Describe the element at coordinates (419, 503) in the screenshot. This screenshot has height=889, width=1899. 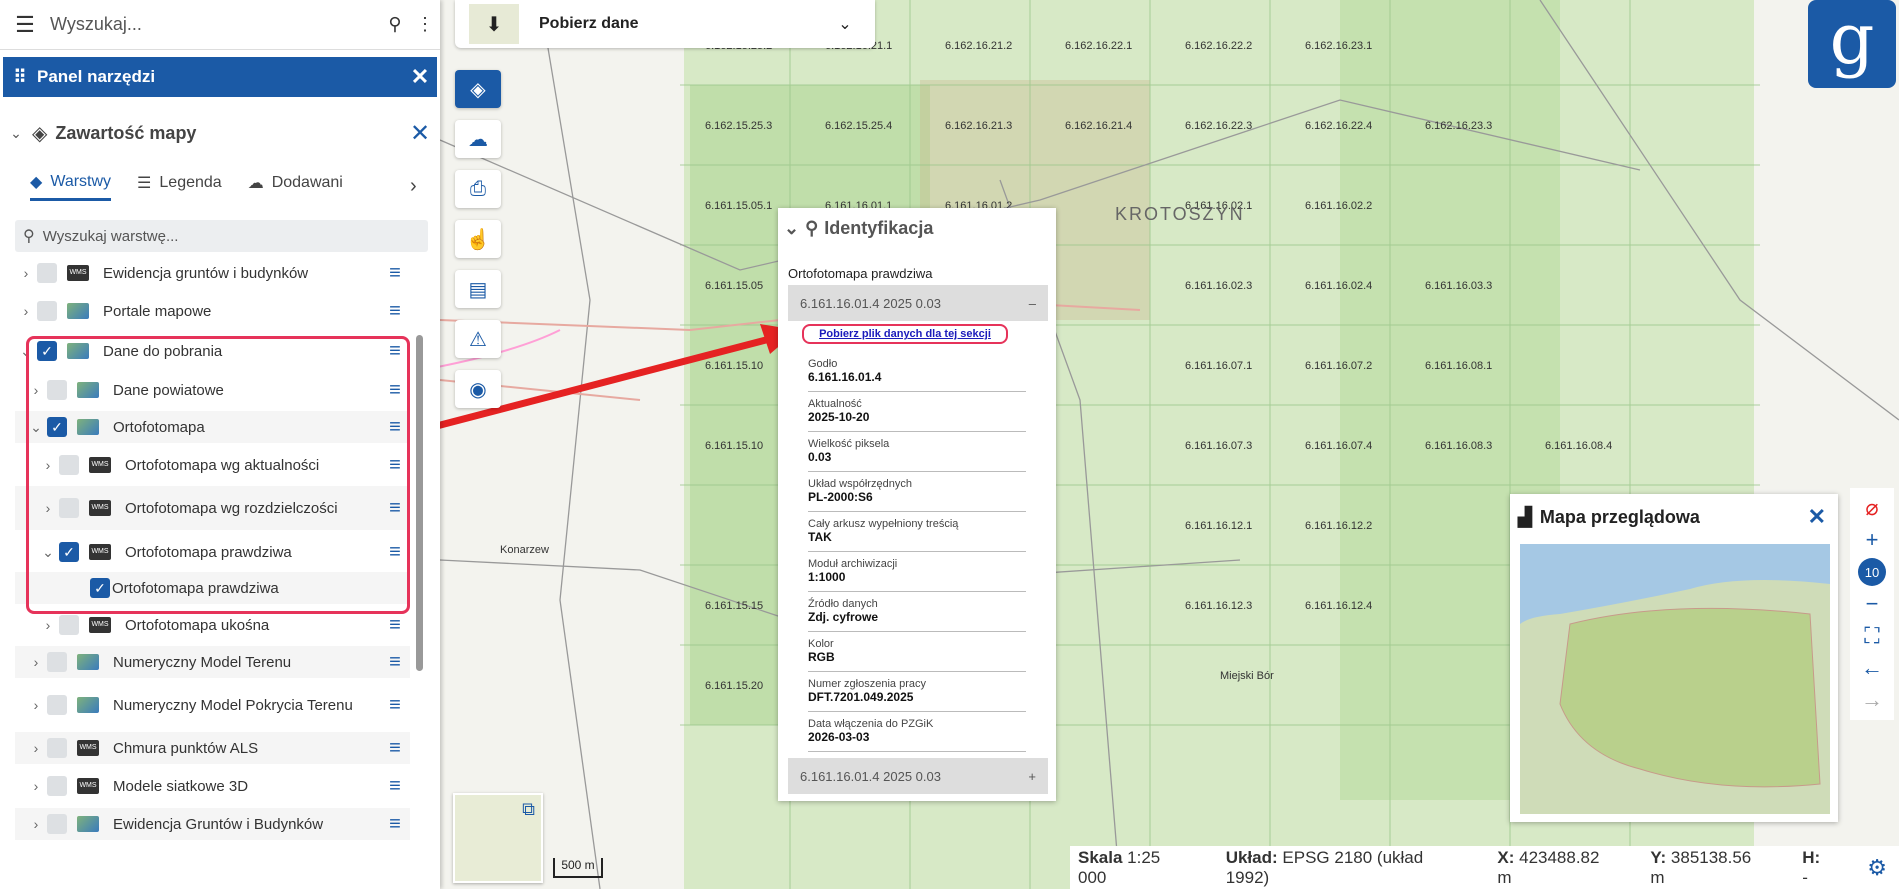
I see `scrollbar-thumb` at that location.